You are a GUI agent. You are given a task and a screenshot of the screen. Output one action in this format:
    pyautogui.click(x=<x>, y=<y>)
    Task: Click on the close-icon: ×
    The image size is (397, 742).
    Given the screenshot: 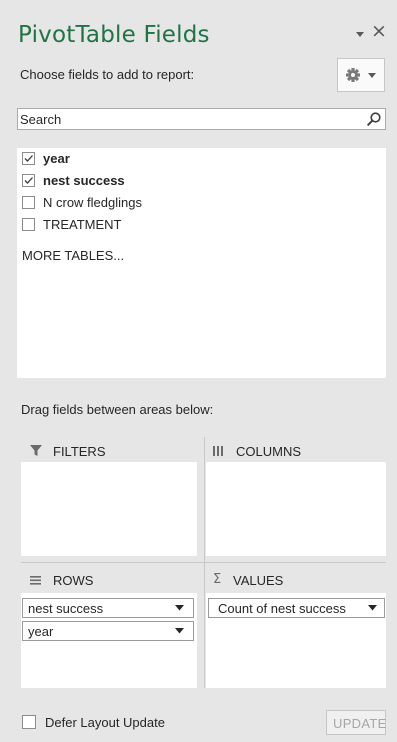 What is the action you would take?
    pyautogui.click(x=379, y=31)
    